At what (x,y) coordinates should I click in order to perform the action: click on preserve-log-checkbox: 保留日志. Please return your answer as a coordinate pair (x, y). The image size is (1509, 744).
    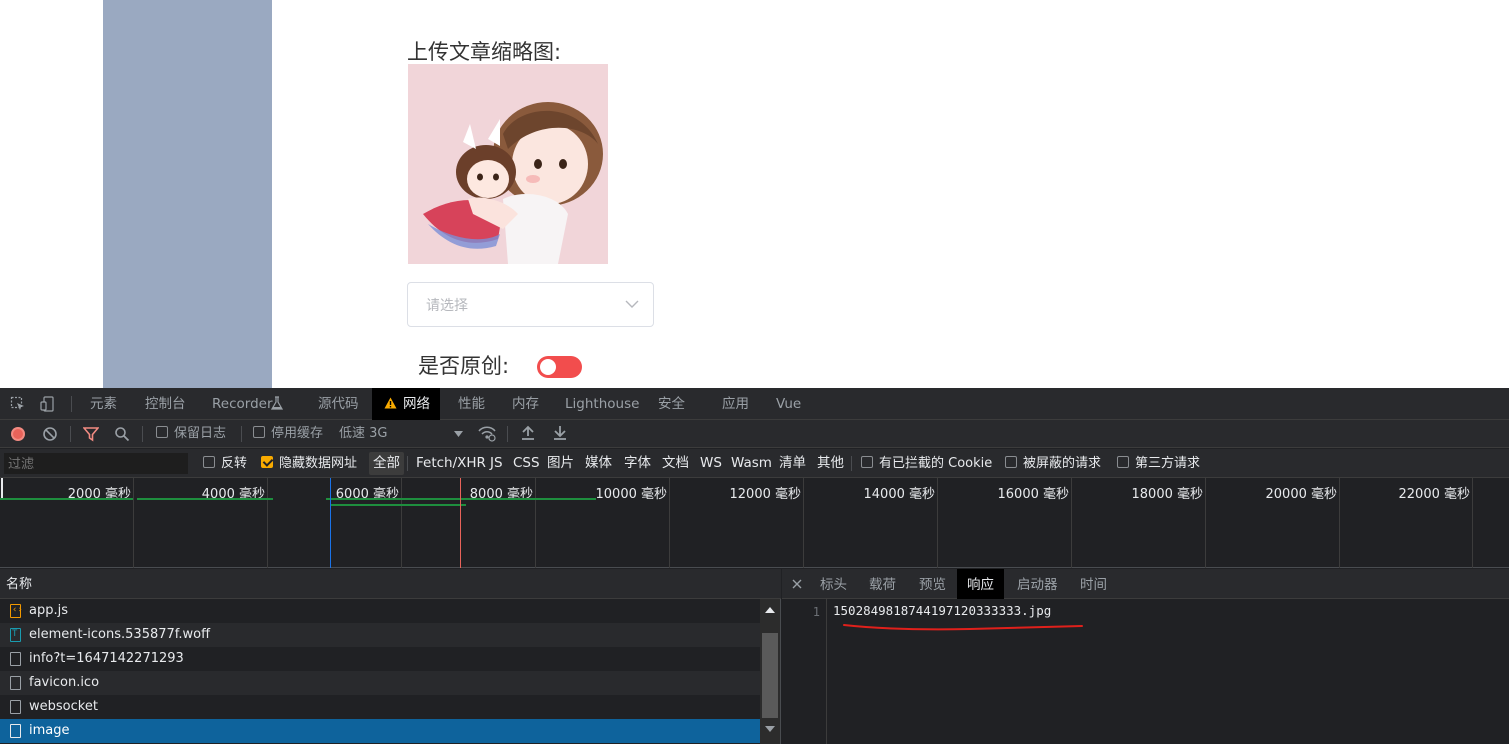
    Looking at the image, I should click on (191, 434).